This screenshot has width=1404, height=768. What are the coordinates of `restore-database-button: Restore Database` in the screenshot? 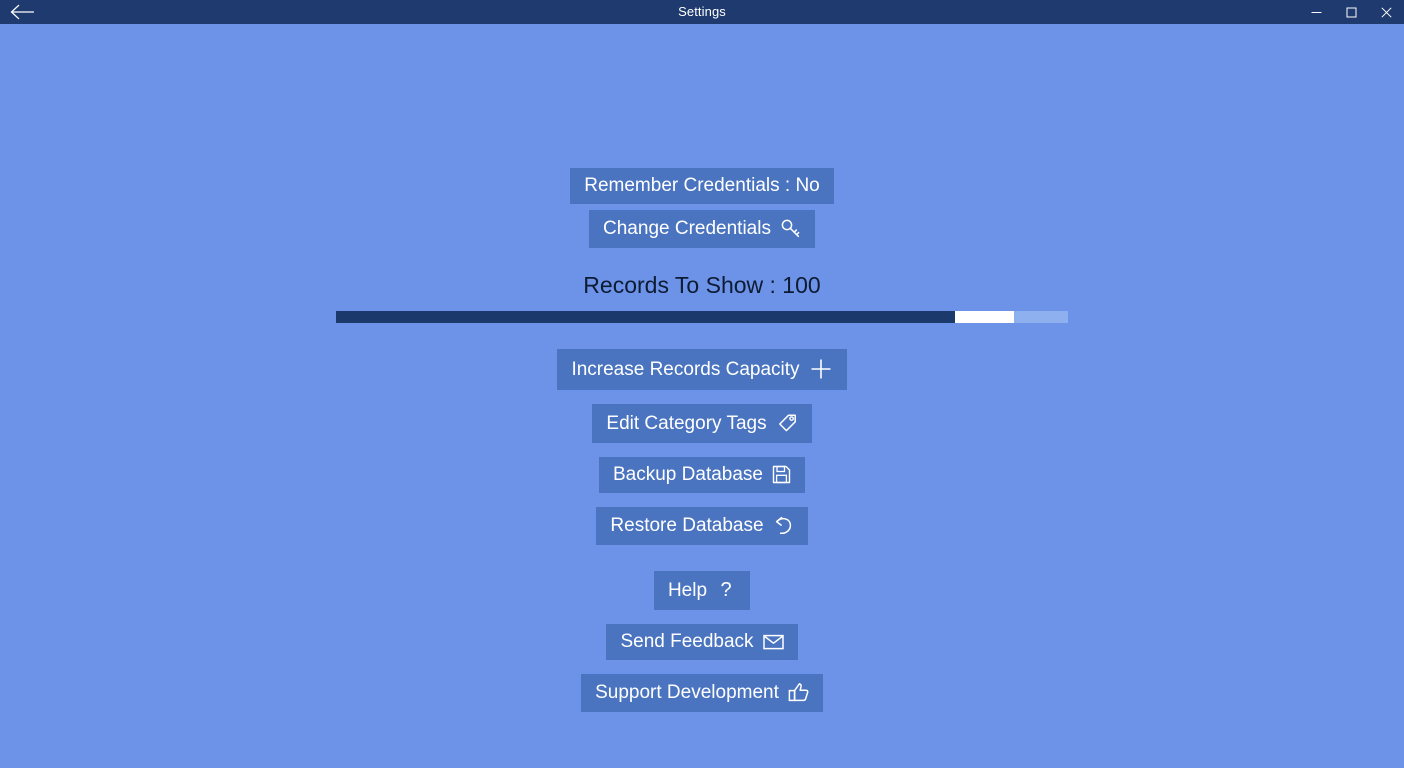 It's located at (702, 526).